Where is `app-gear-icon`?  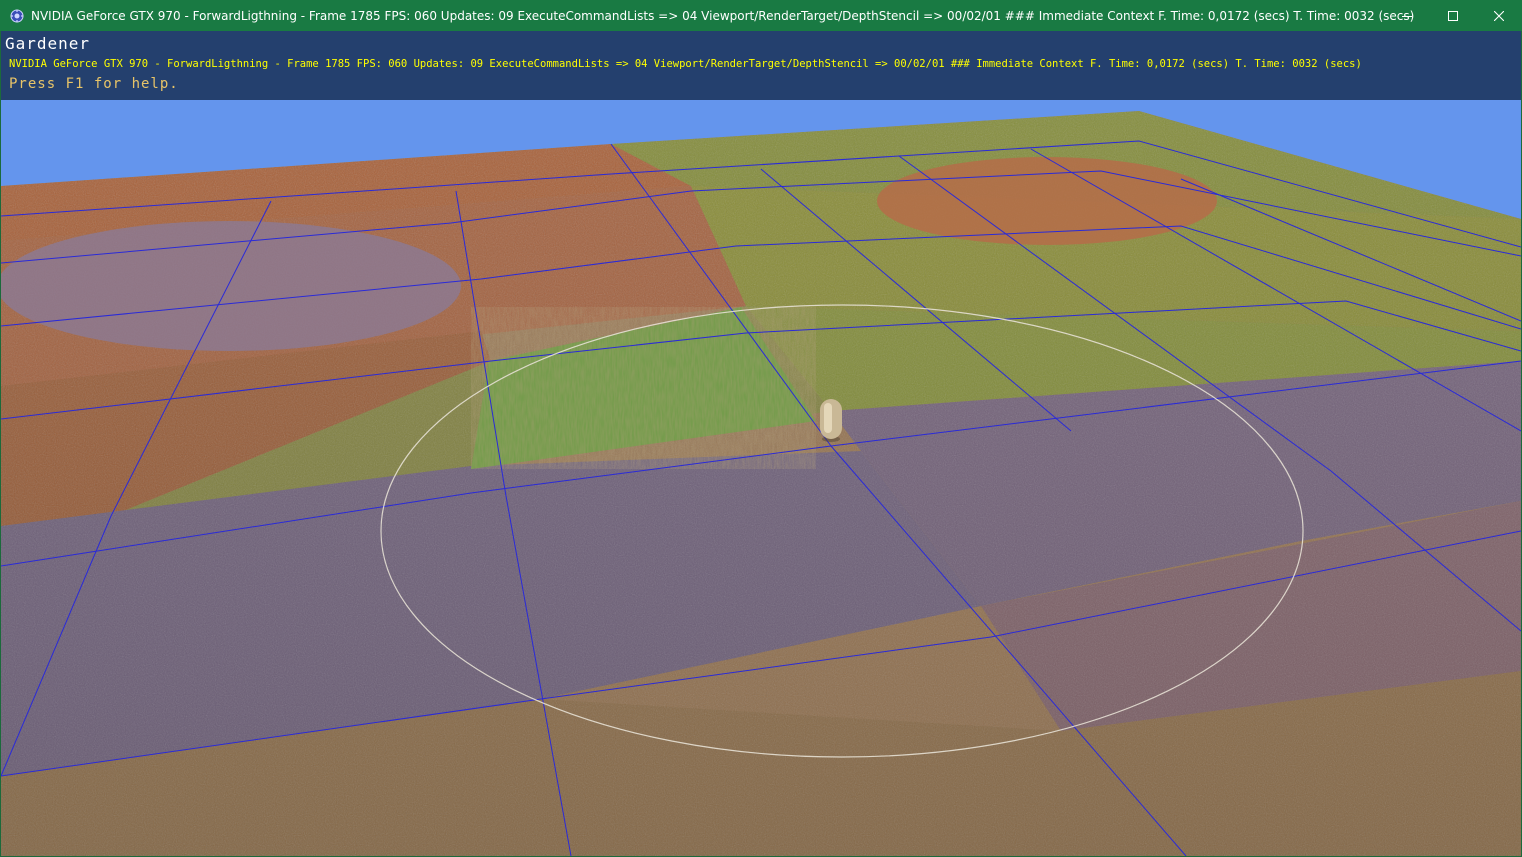 app-gear-icon is located at coordinates (17, 16).